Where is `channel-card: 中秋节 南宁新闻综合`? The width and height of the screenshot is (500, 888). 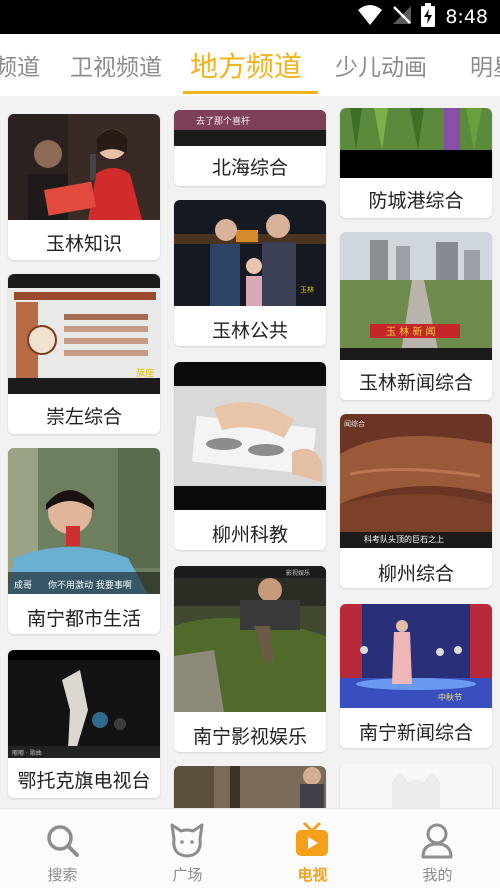 channel-card: 中秋节 南宁新闻综合 is located at coordinates (416, 676).